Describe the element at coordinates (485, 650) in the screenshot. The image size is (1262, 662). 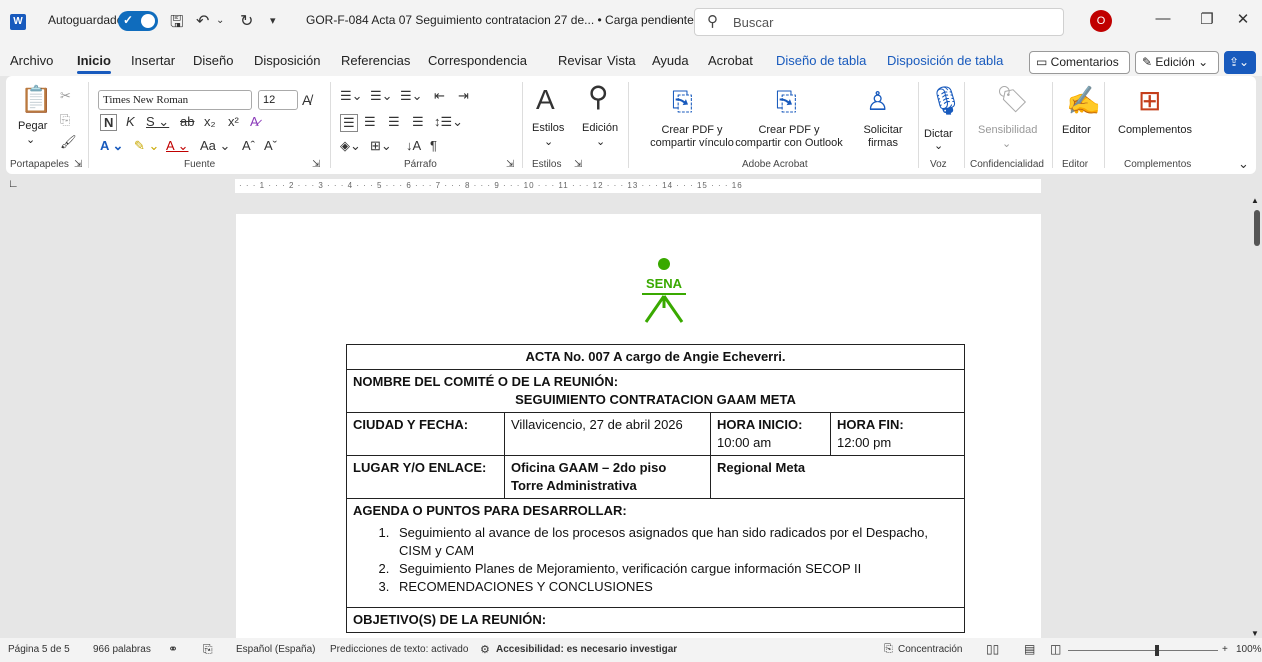
I see `accessibility-icon: ⚙` at that location.